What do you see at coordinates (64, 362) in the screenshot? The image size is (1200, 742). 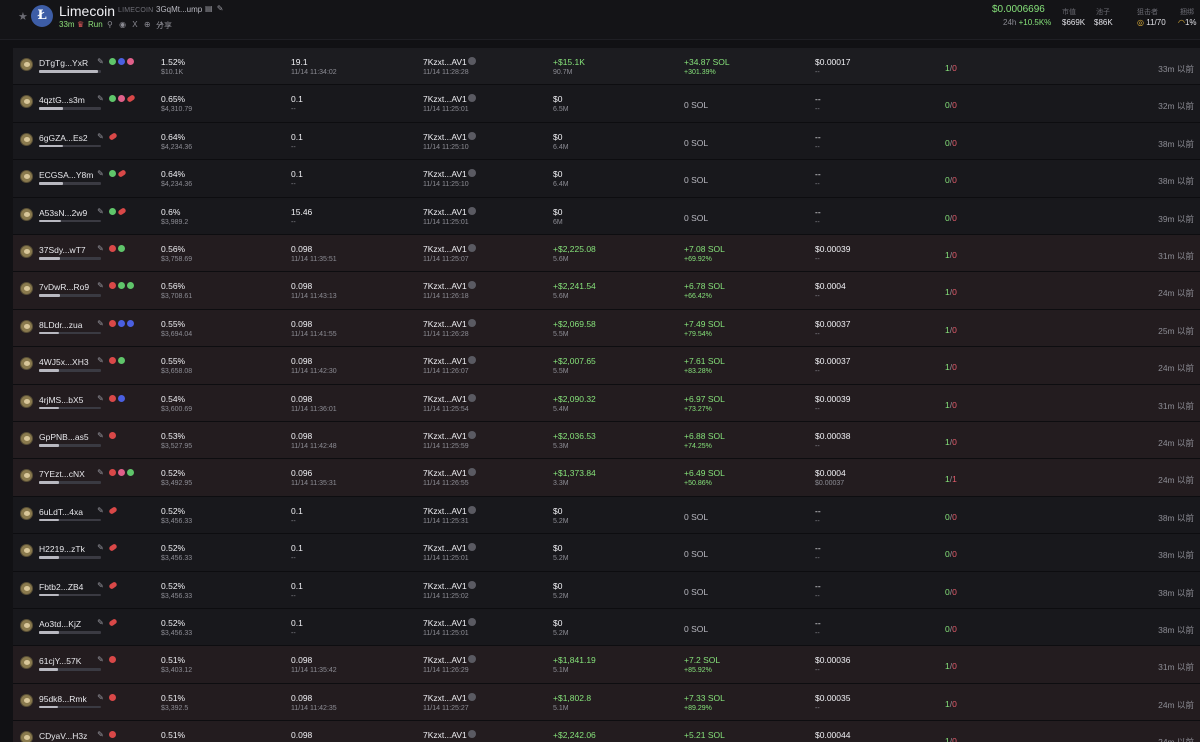 I see `maker-address: 4WJ5x...XH3` at bounding box center [64, 362].